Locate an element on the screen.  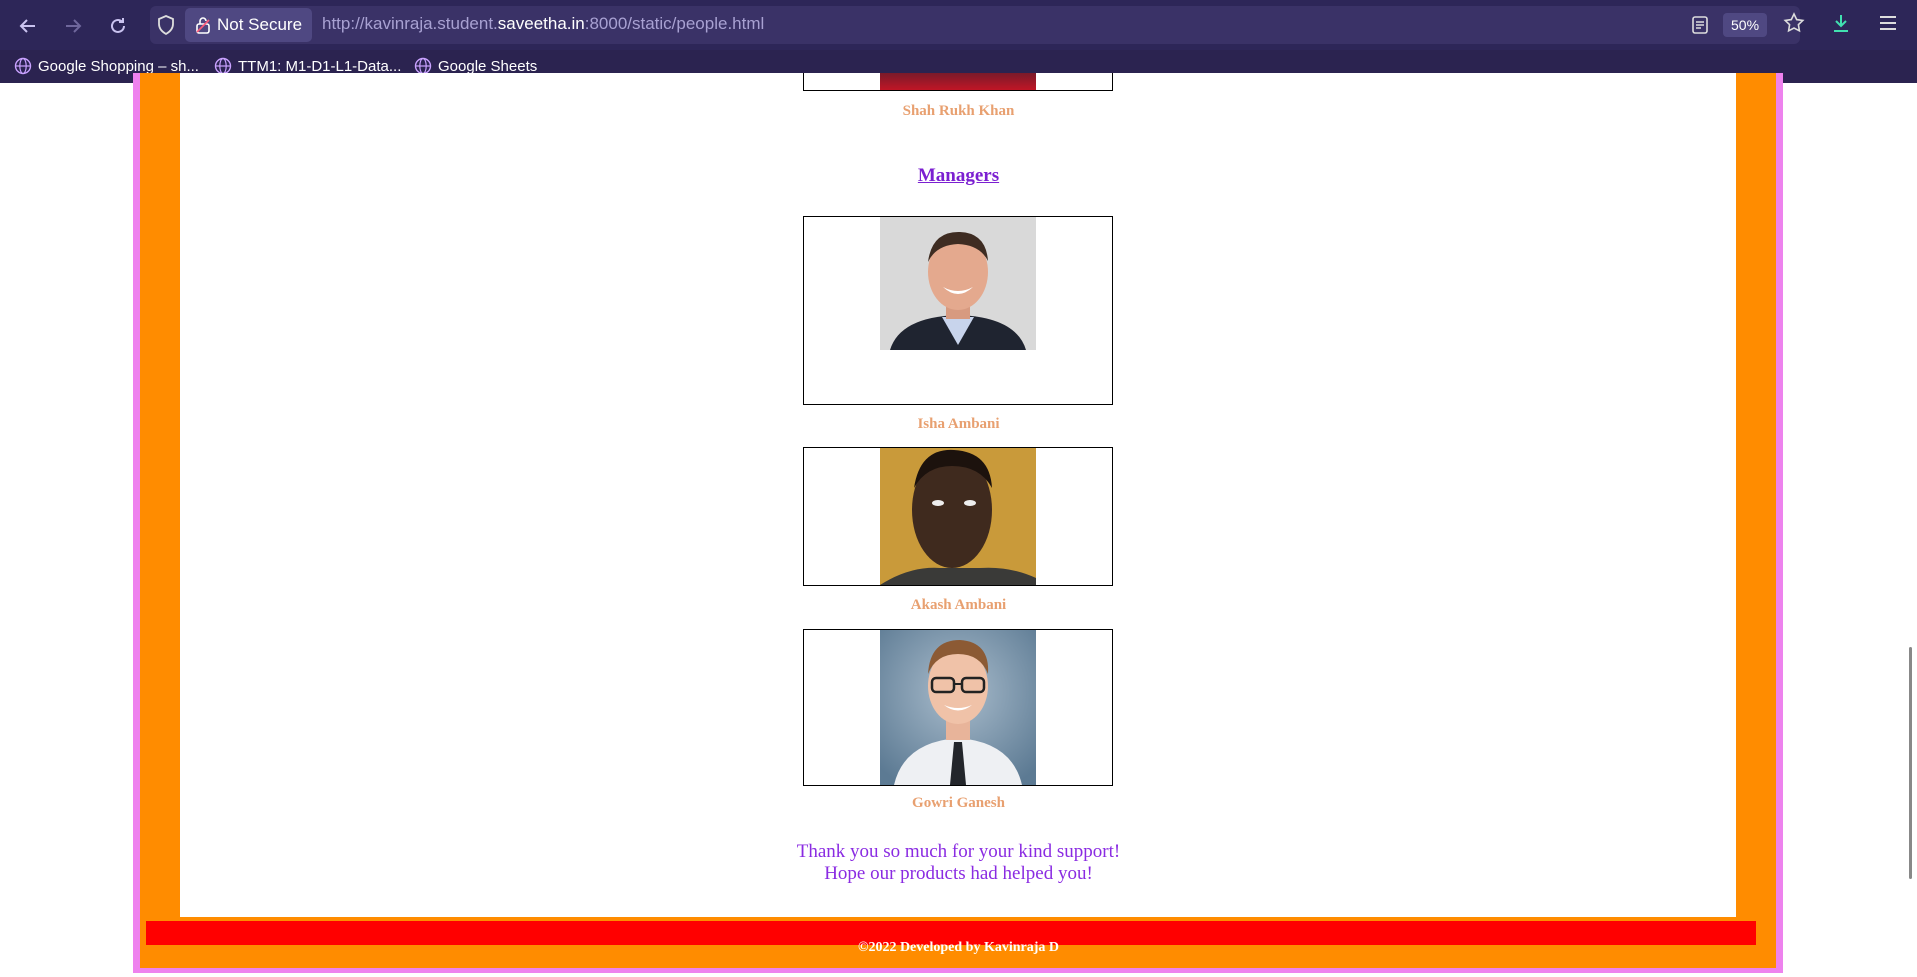
footer-copyright: ©2022 Developed by Kavinraja D is located at coordinates (958, 947).